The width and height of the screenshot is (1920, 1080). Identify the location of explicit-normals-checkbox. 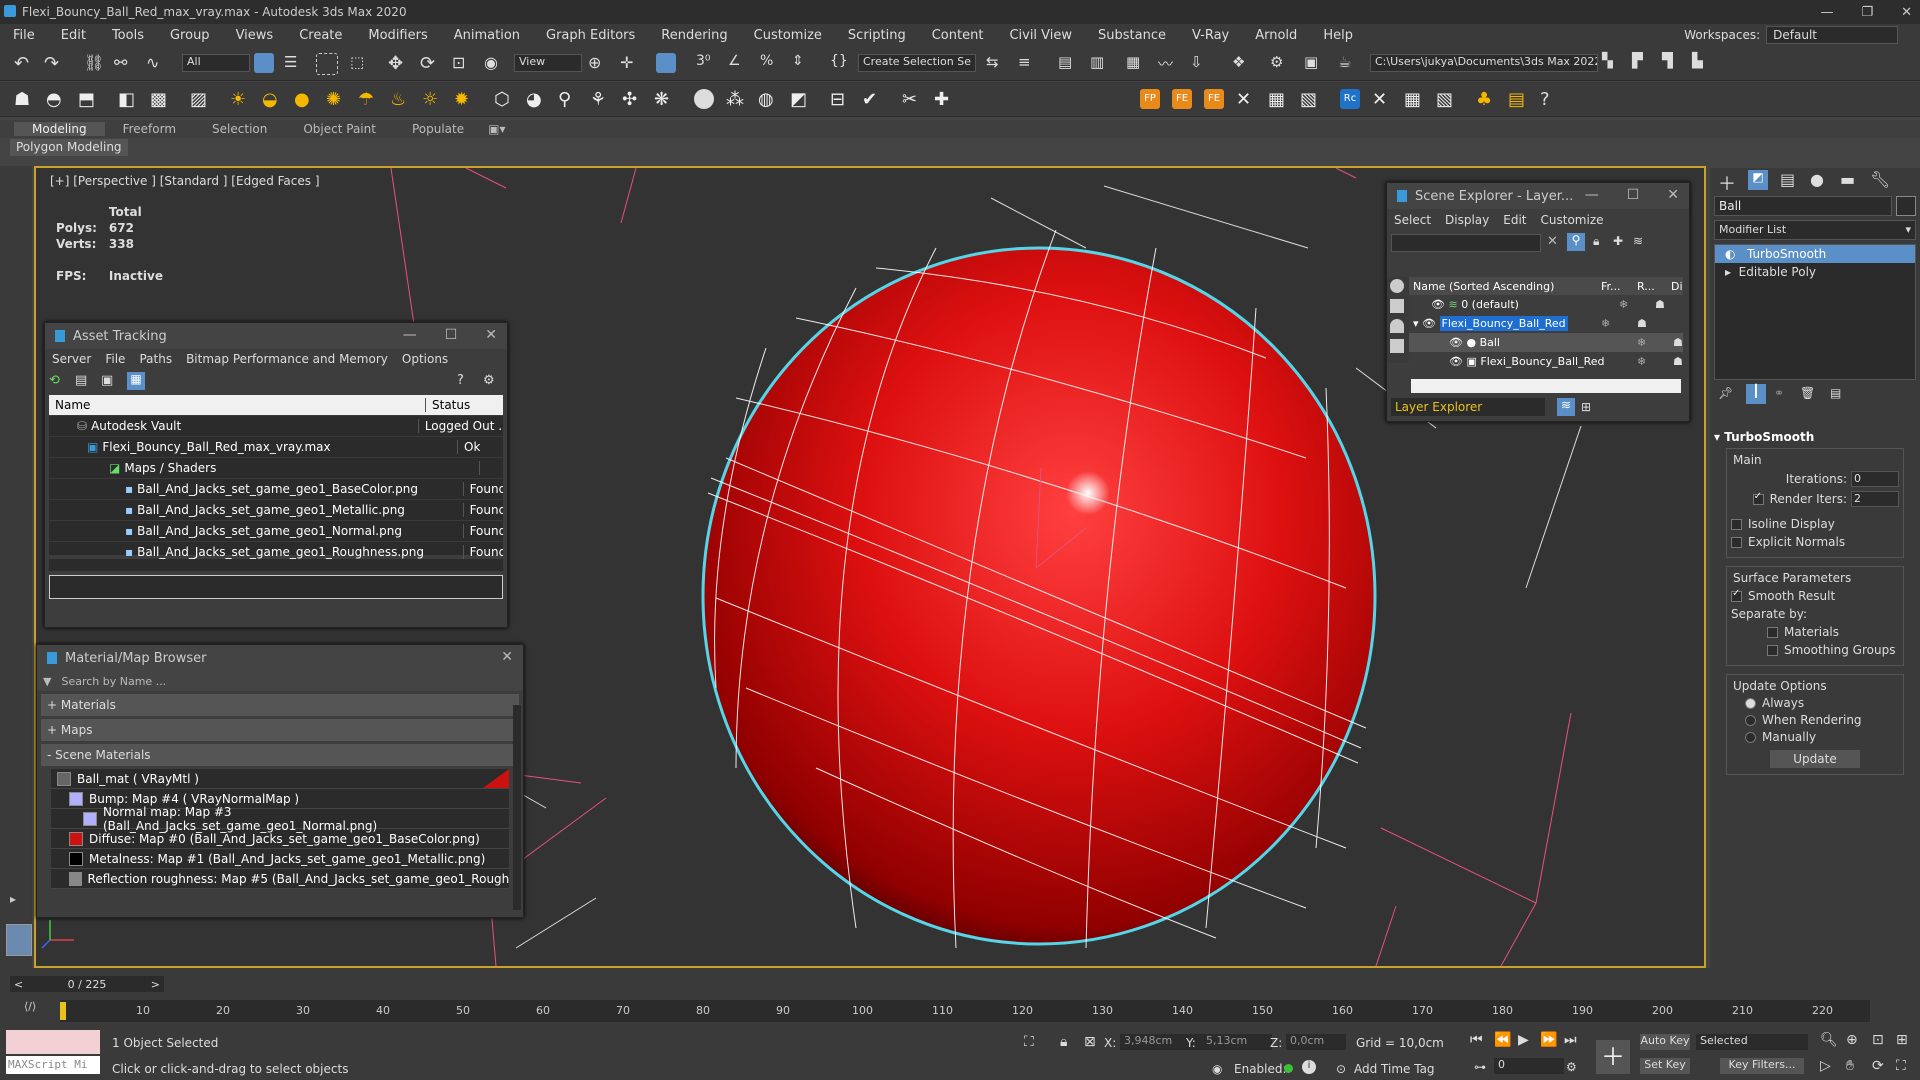
(1736, 542).